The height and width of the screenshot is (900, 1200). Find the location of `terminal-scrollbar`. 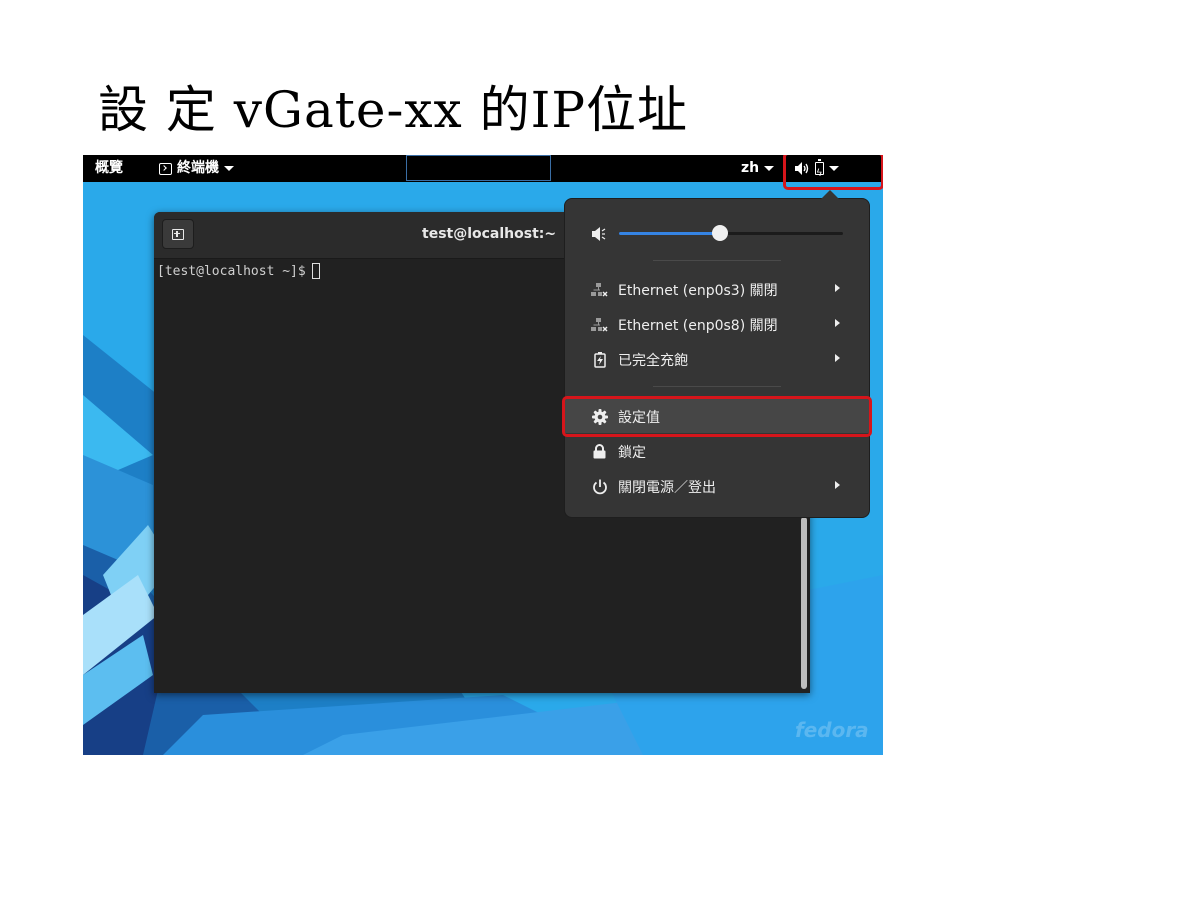

terminal-scrollbar is located at coordinates (804, 603).